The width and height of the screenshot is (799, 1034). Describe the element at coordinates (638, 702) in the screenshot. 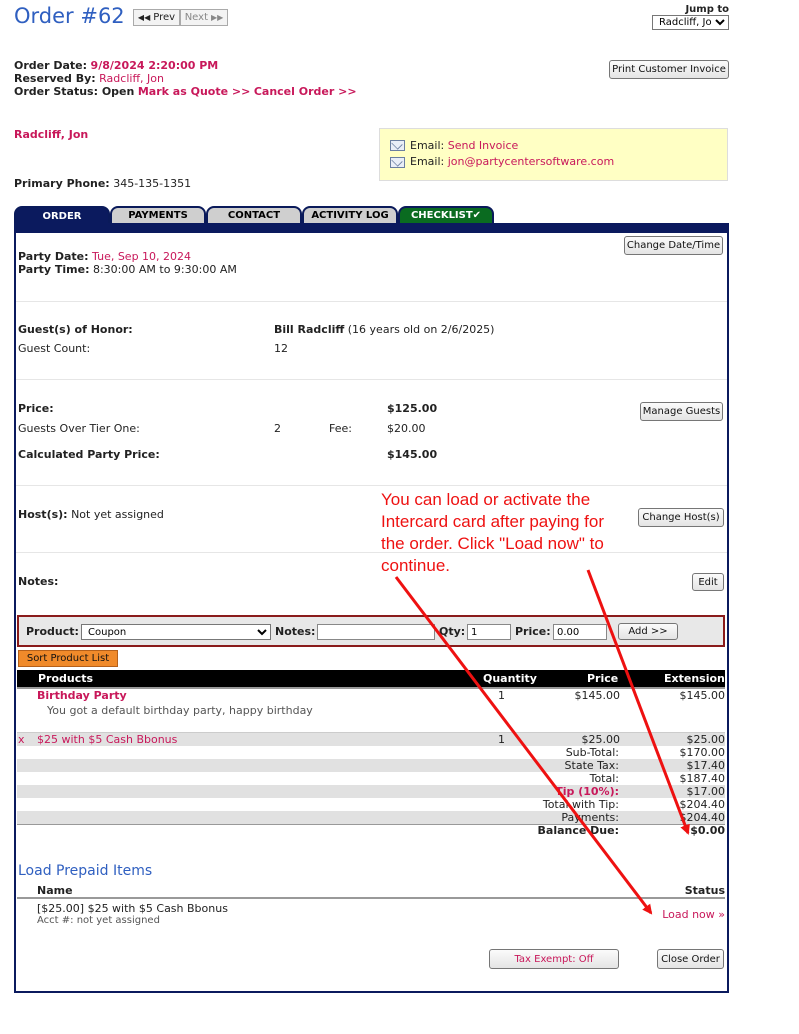

I see `arrow-to-balance` at that location.